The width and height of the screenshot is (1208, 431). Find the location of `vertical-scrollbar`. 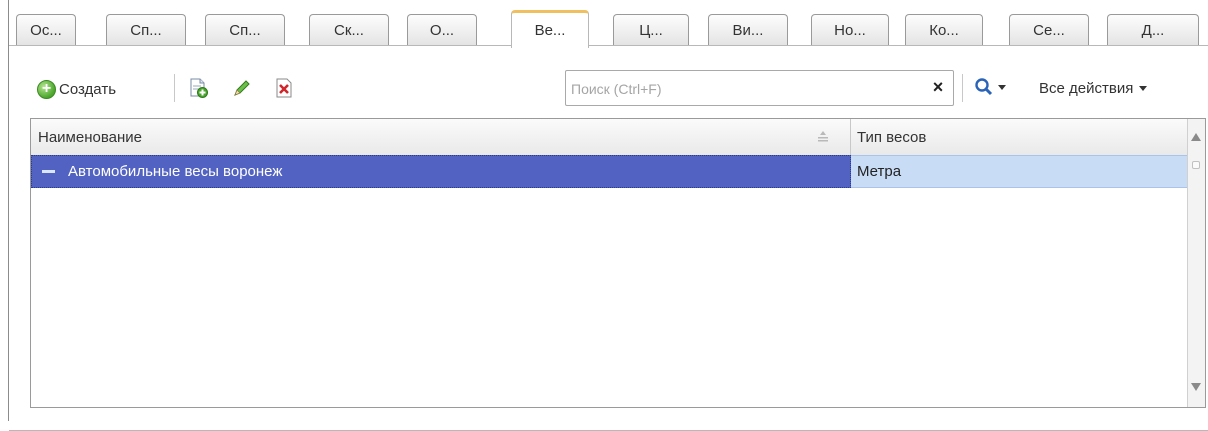

vertical-scrollbar is located at coordinates (1196, 263).